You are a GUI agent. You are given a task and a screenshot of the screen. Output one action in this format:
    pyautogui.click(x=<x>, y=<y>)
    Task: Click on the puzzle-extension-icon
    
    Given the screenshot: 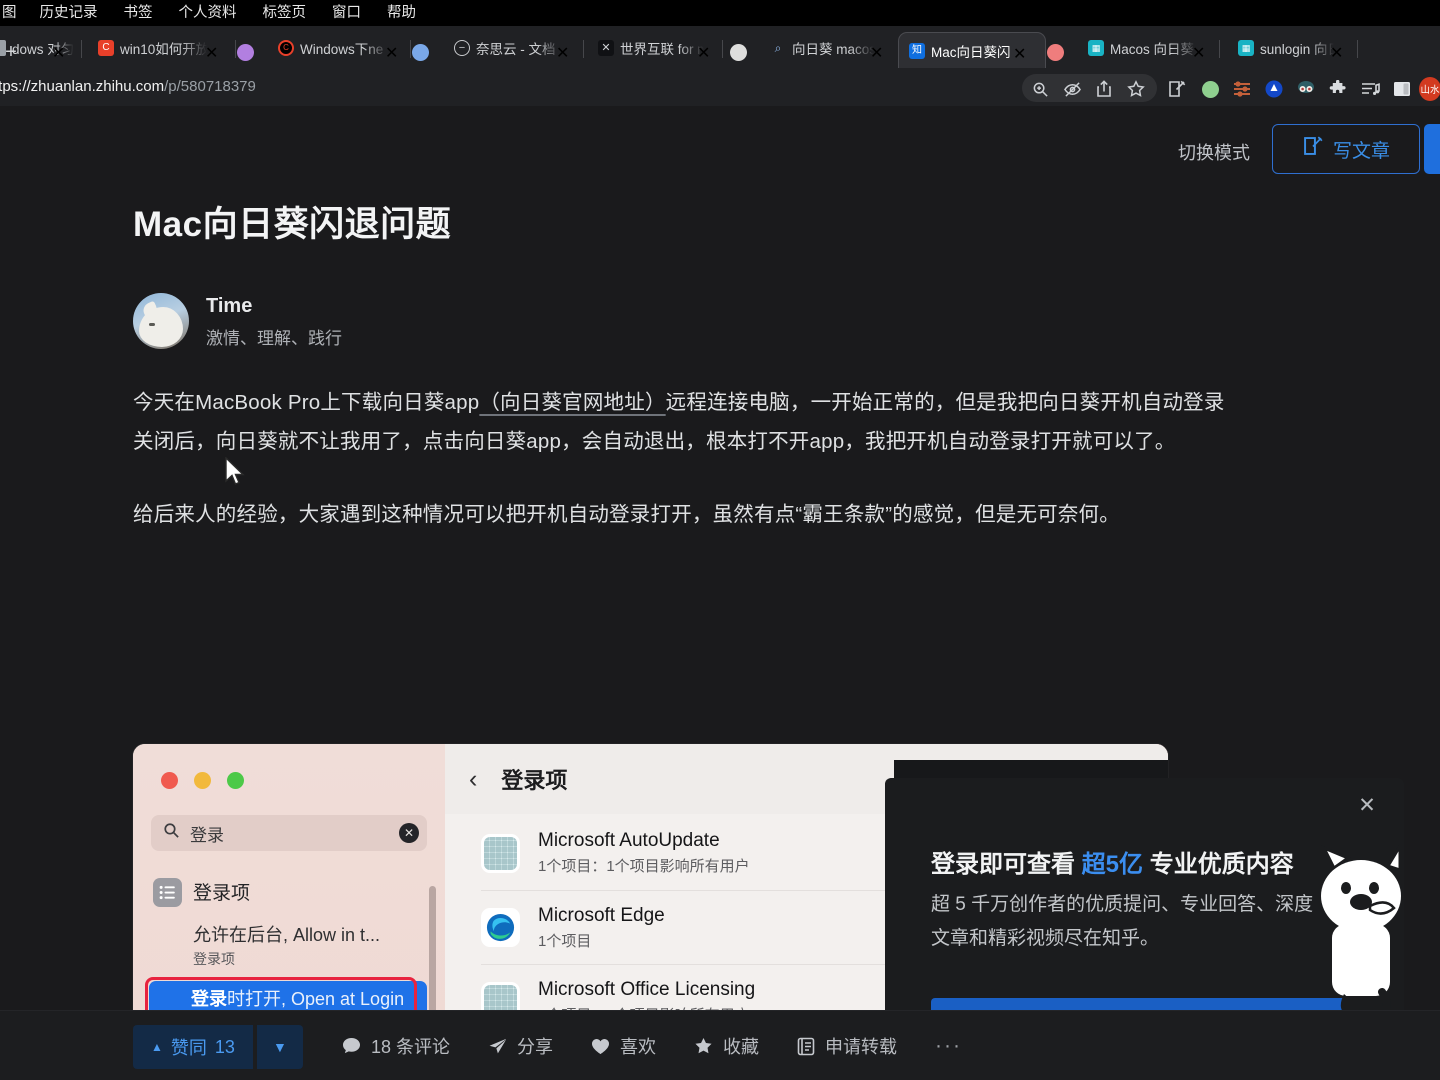 What is the action you would take?
    pyautogui.click(x=1338, y=89)
    